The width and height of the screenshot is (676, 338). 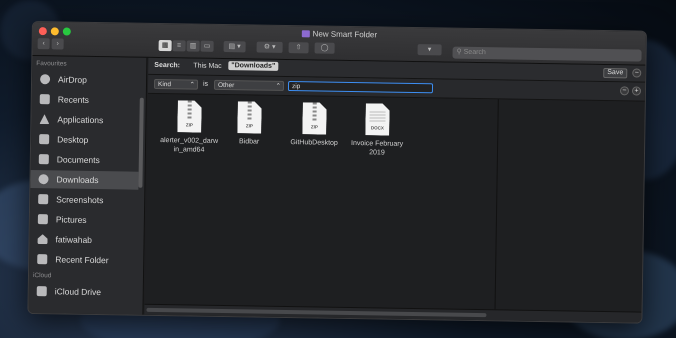 I want to click on sidebar-item-downloads: Downloads, so click(x=84, y=179).